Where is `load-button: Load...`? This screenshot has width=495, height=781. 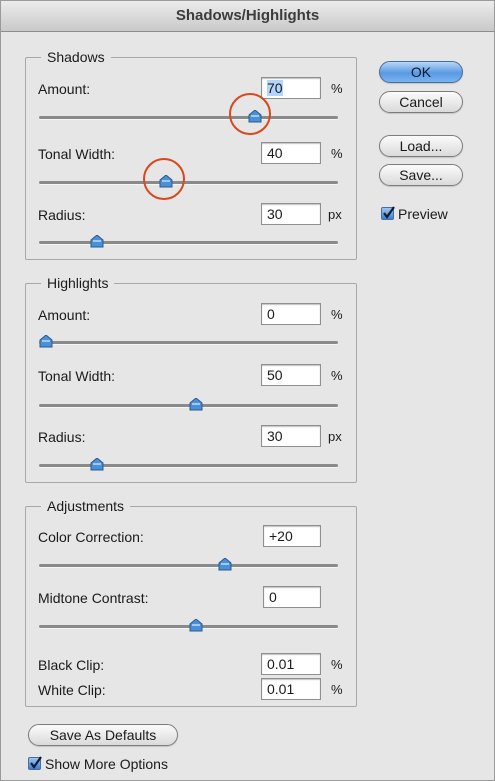 load-button: Load... is located at coordinates (421, 146).